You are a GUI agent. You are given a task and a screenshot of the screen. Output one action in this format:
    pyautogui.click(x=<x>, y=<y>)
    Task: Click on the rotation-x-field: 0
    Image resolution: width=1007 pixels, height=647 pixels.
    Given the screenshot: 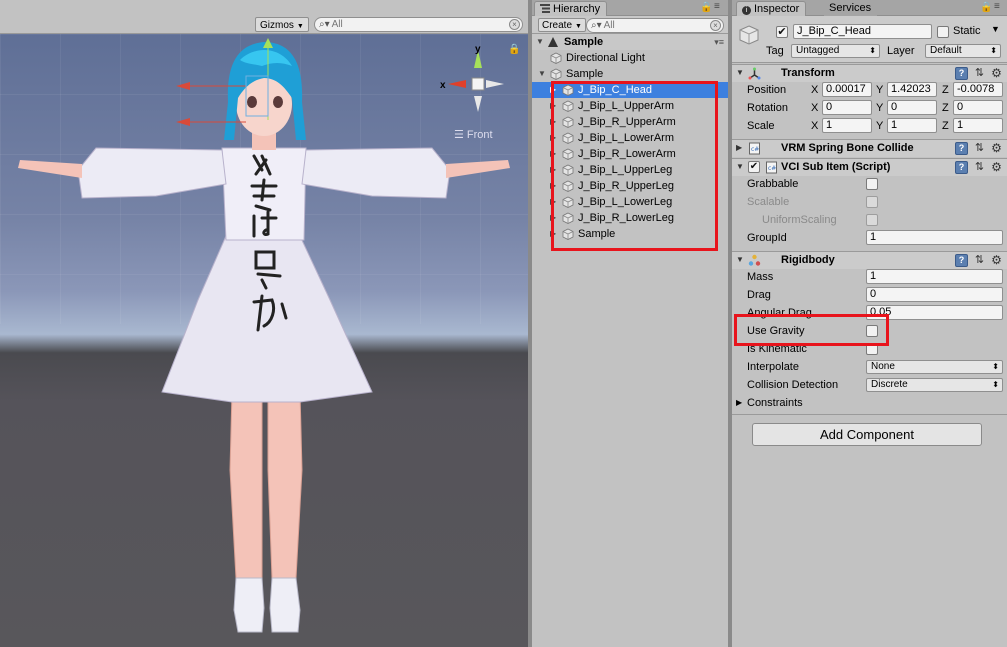 What is the action you would take?
    pyautogui.click(x=847, y=107)
    